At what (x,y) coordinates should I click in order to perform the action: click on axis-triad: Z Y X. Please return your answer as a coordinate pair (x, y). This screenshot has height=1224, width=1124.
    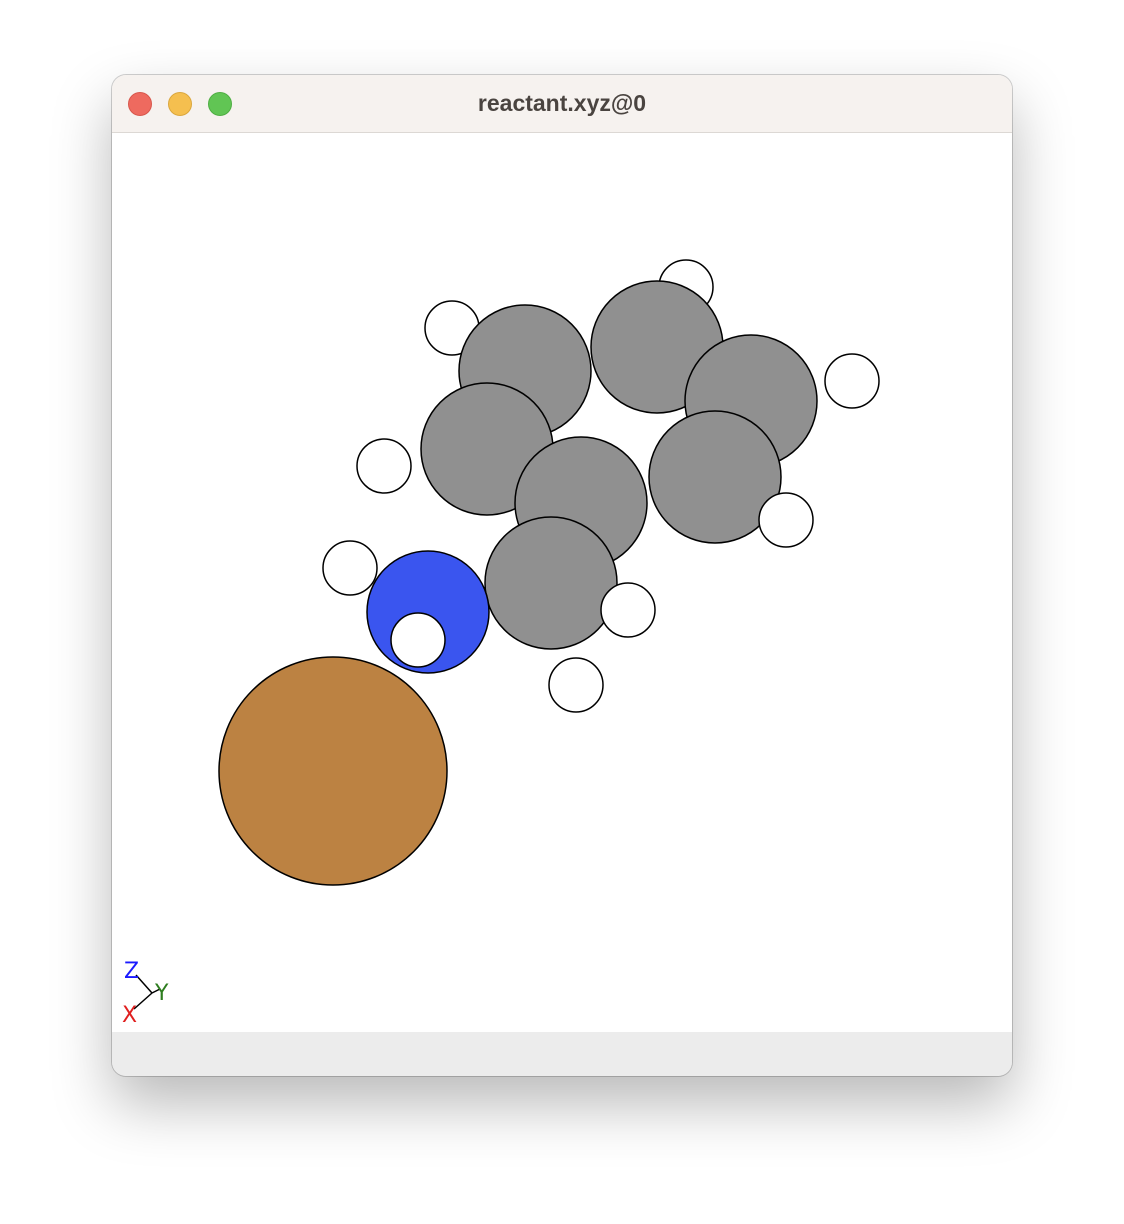
    Looking at the image, I should click on (145, 993).